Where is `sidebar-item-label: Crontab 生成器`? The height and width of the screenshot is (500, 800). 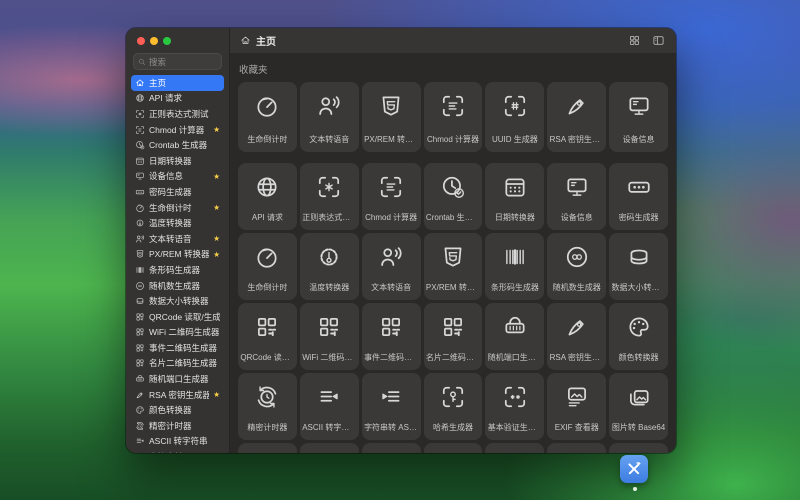 sidebar-item-label: Crontab 生成器 is located at coordinates (178, 145).